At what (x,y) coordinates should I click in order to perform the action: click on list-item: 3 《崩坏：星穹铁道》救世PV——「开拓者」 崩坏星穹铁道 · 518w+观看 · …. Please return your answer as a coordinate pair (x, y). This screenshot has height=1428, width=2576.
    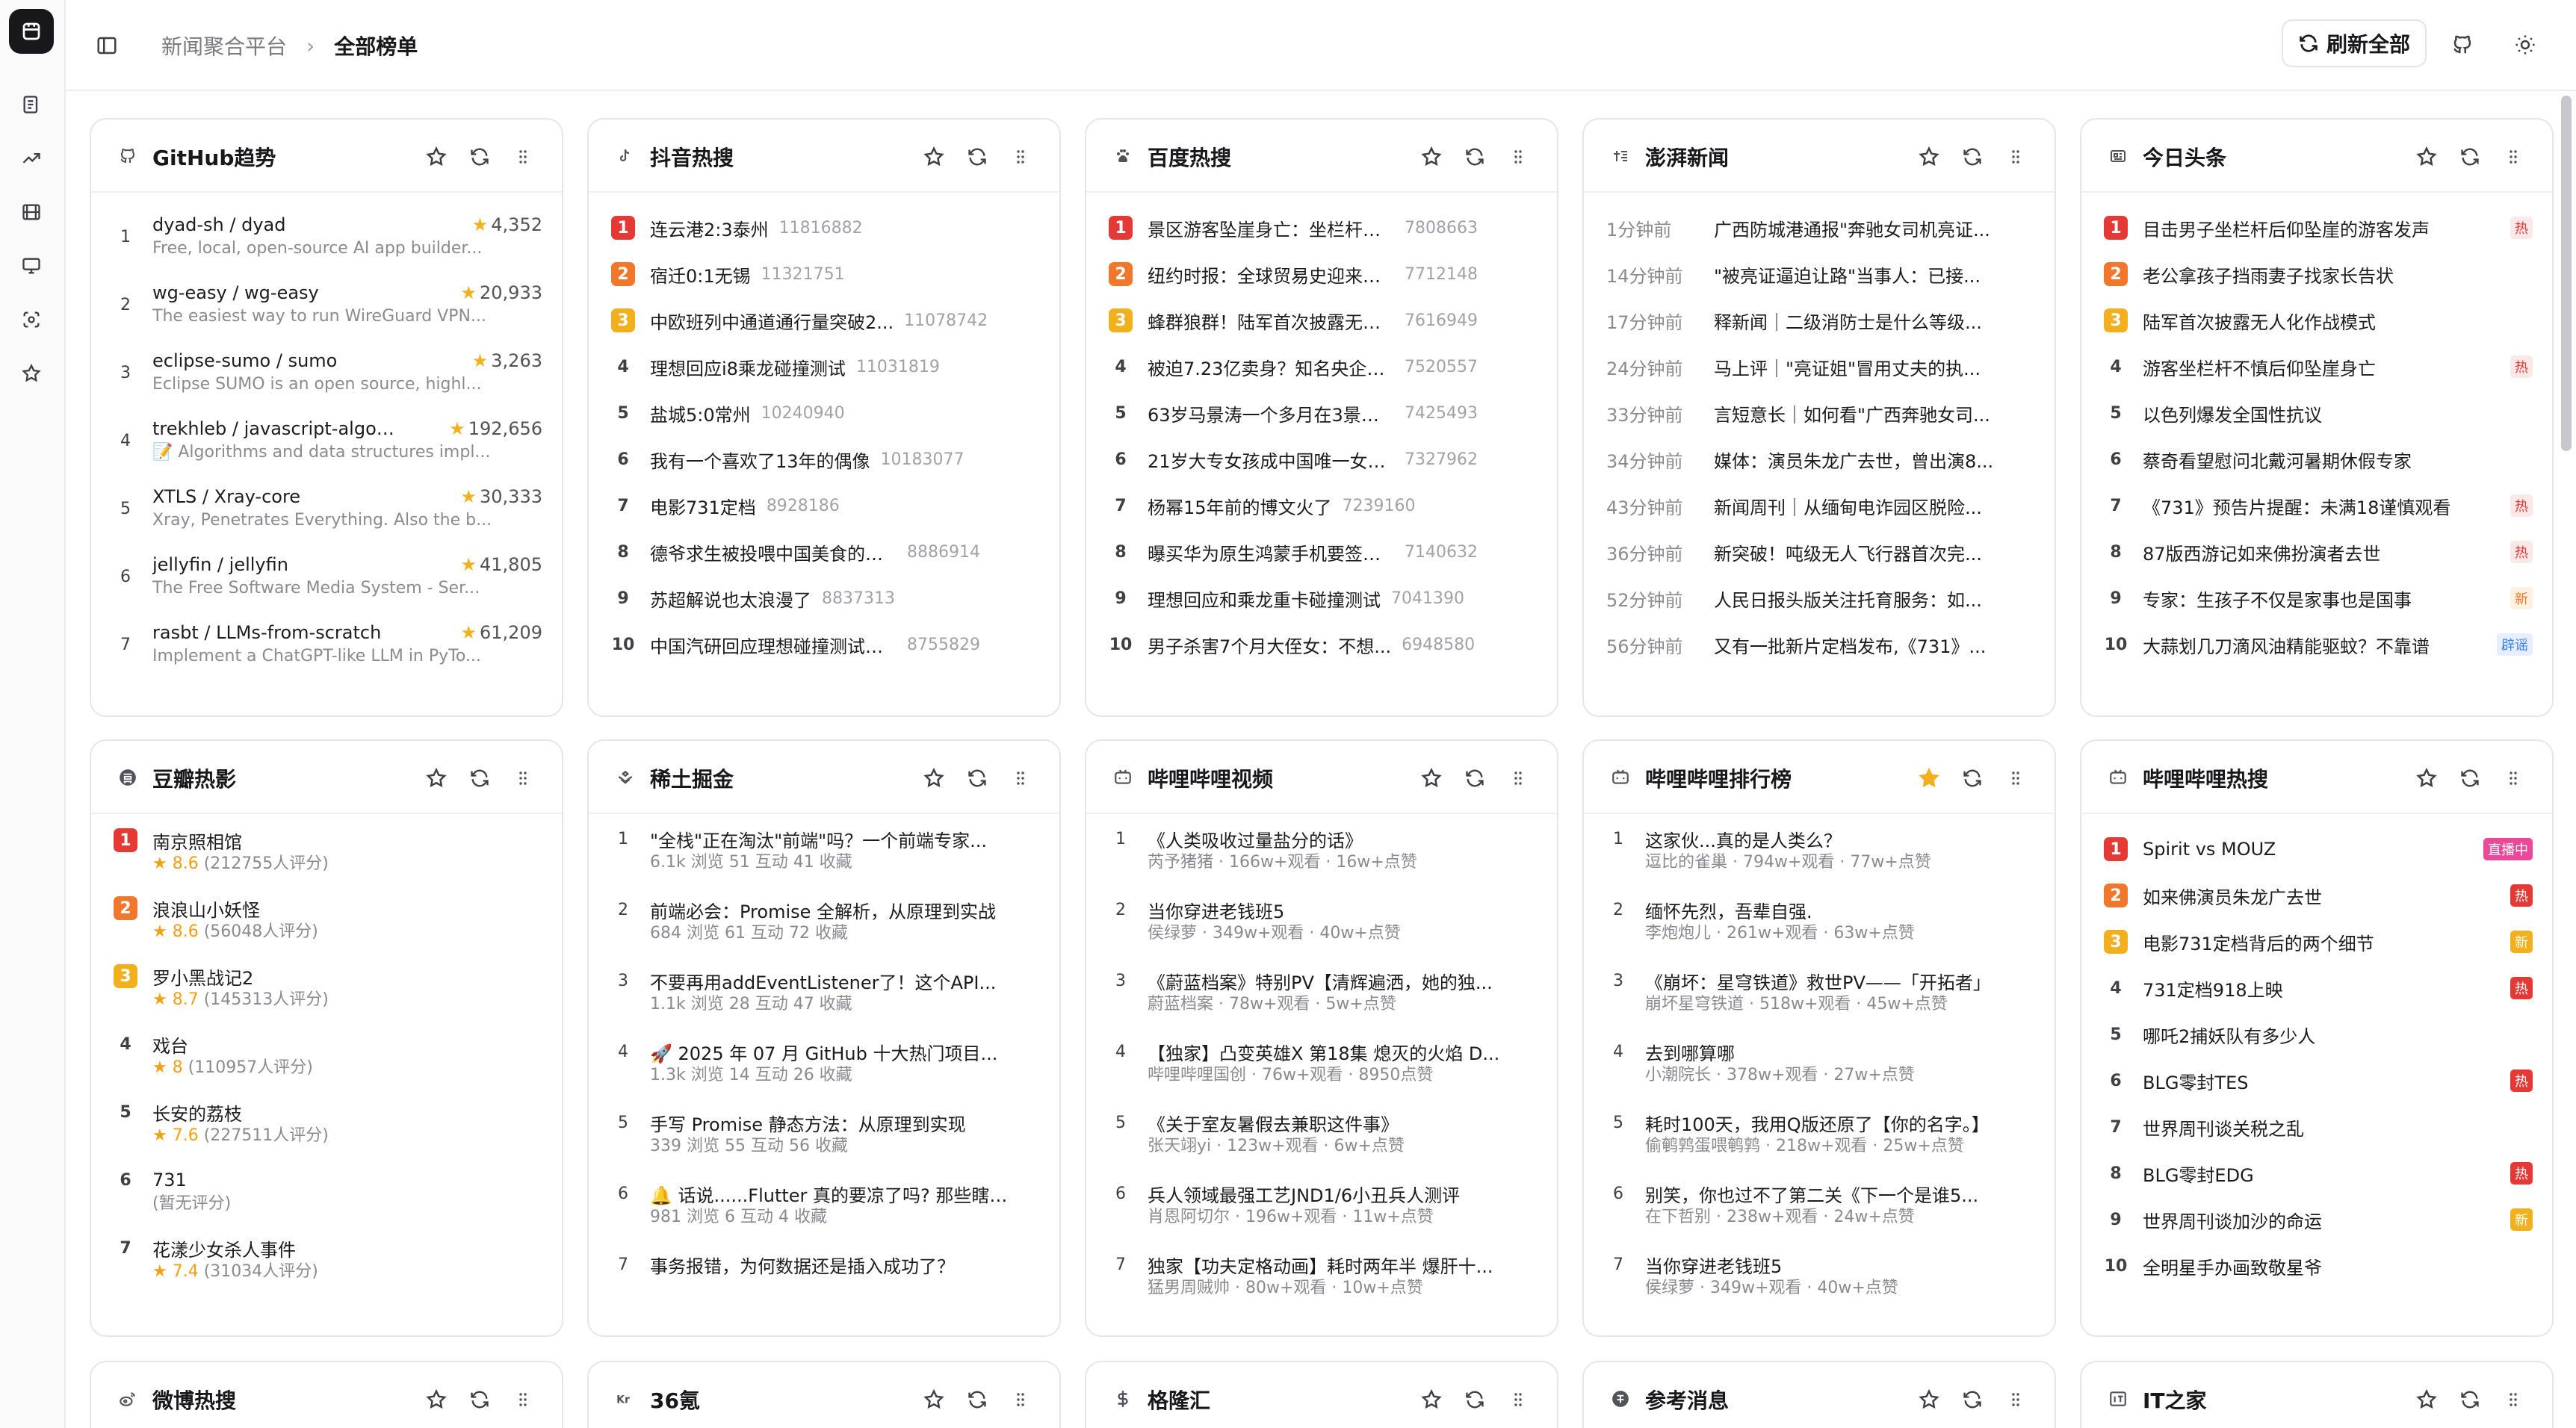
    Looking at the image, I should click on (1820, 992).